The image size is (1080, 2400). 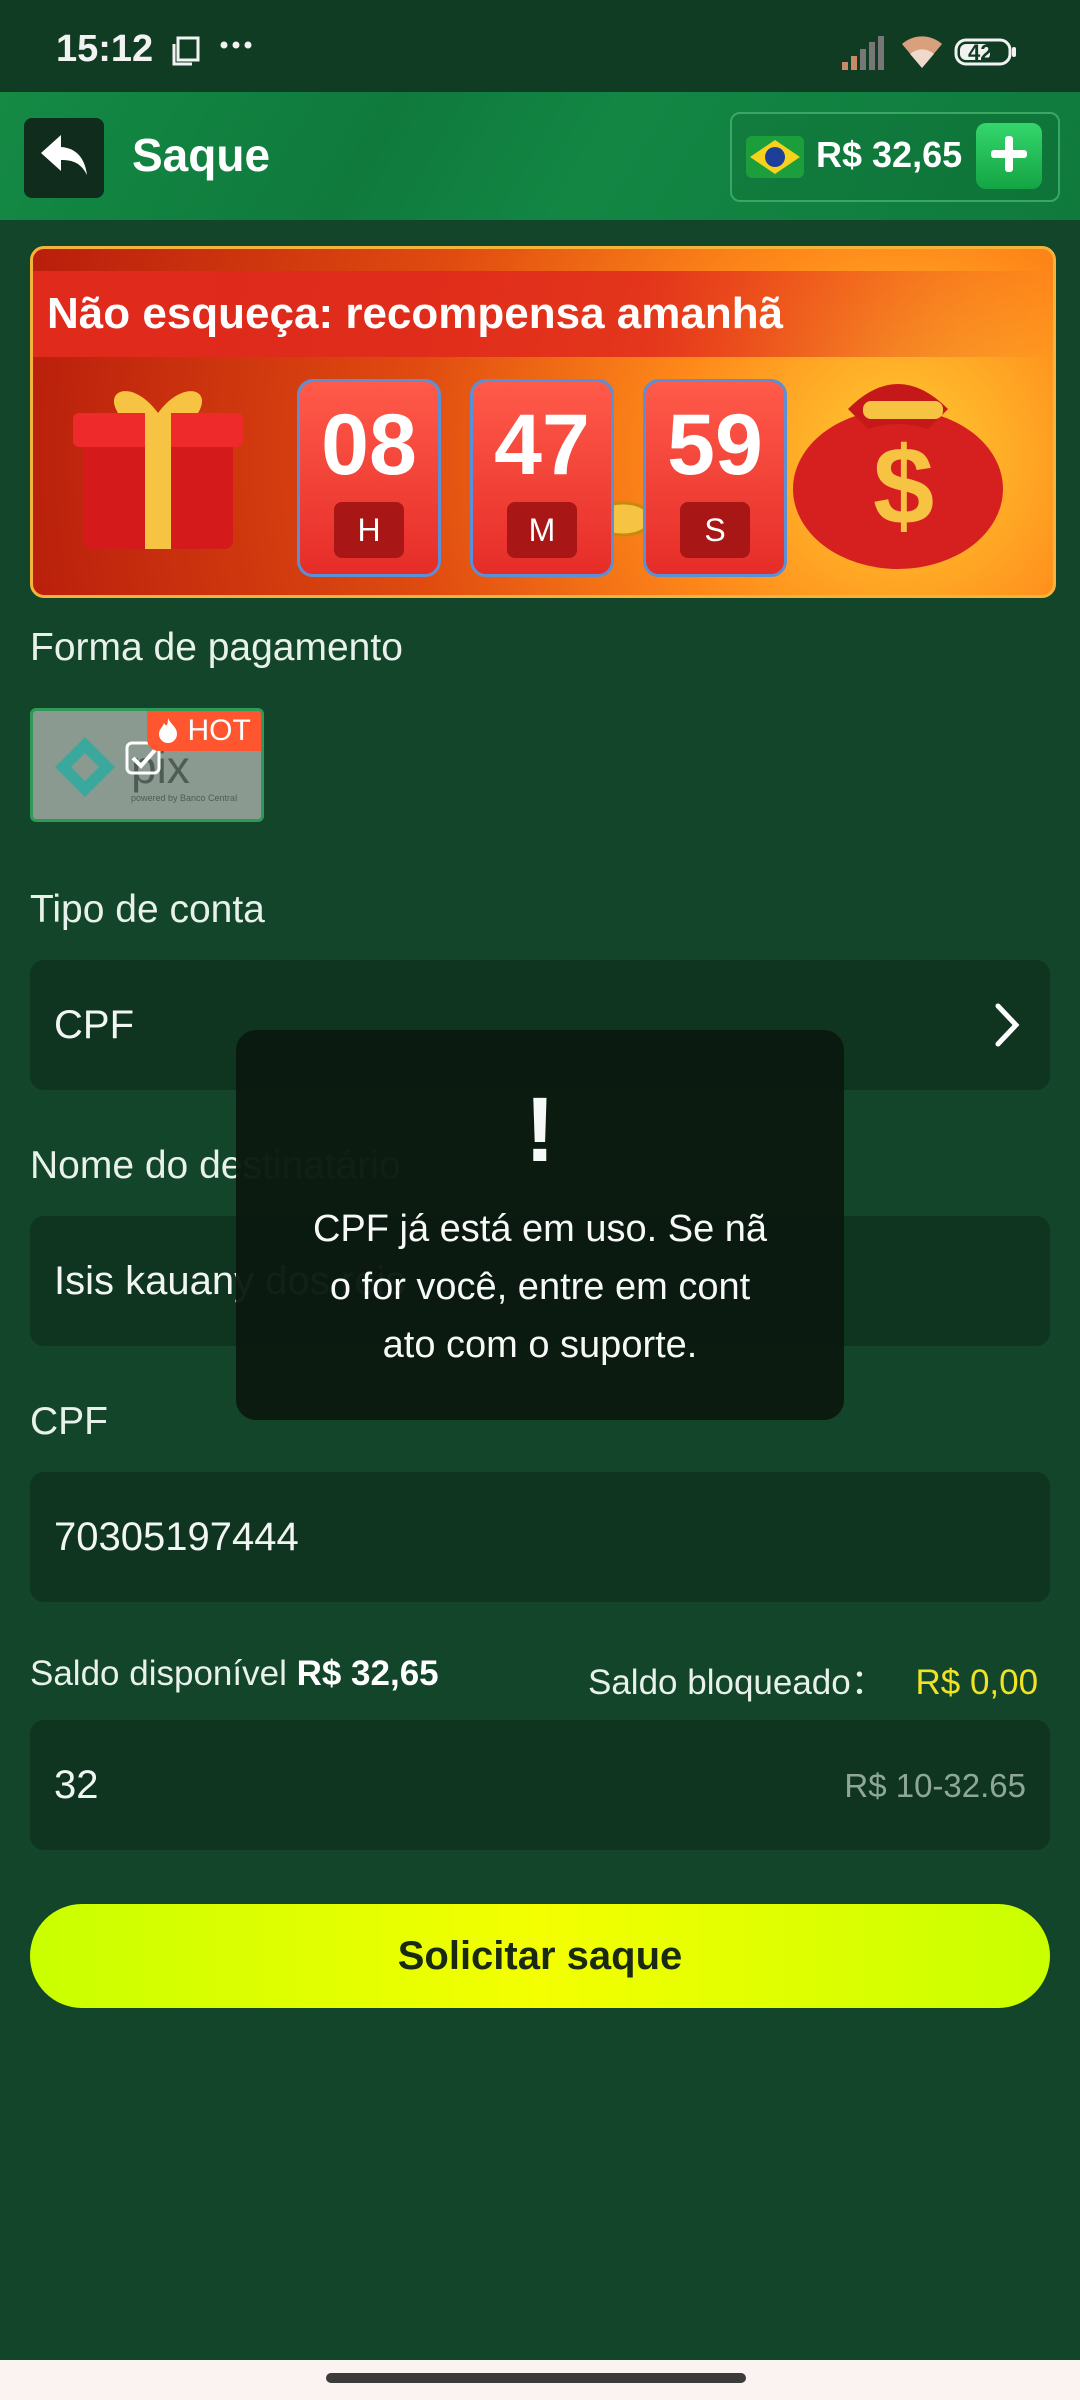 I want to click on money-bag-icon: $, so click(x=898, y=456).